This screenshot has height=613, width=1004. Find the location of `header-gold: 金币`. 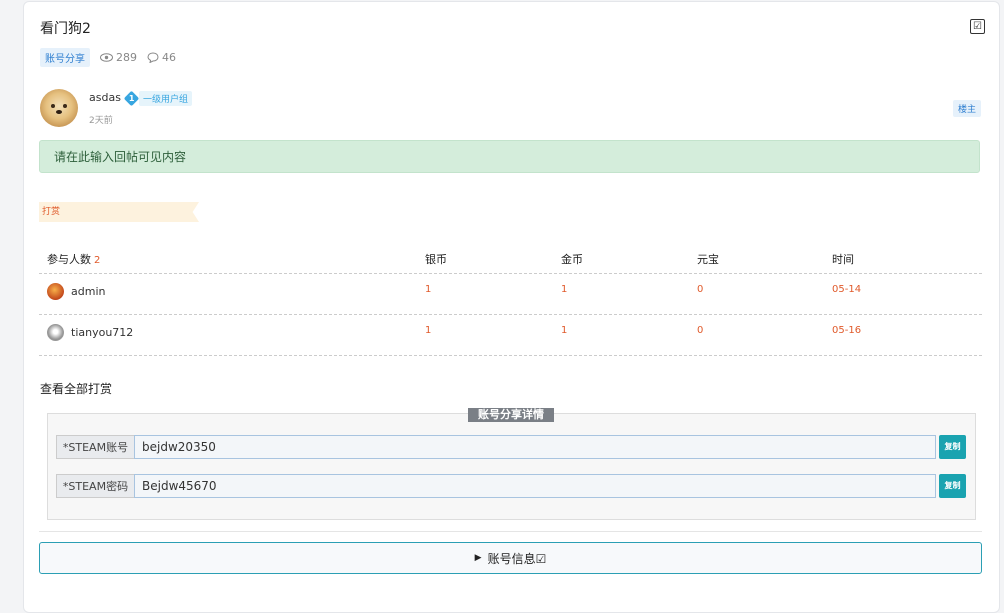

header-gold: 金币 is located at coordinates (572, 259).